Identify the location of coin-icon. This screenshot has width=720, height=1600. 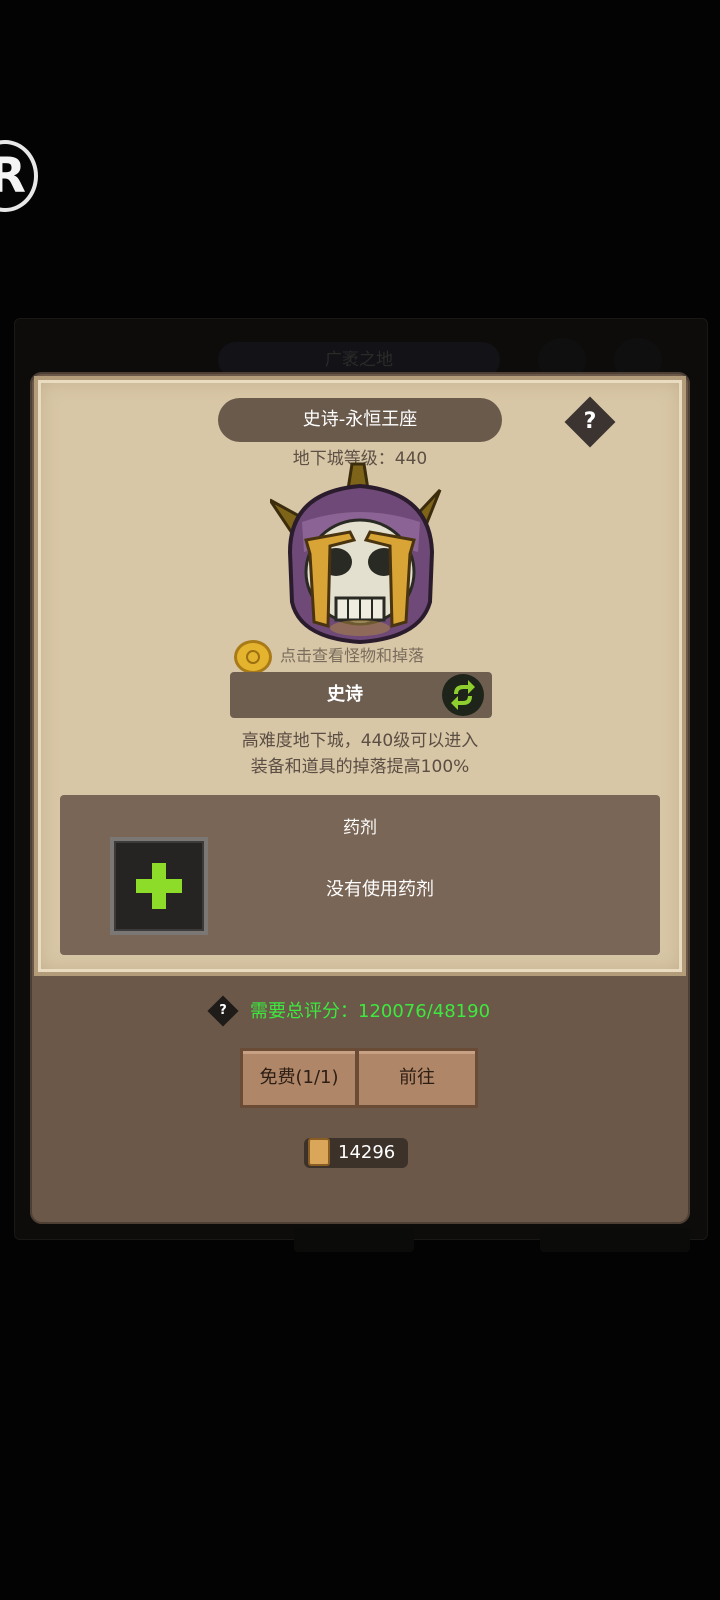
(253, 657).